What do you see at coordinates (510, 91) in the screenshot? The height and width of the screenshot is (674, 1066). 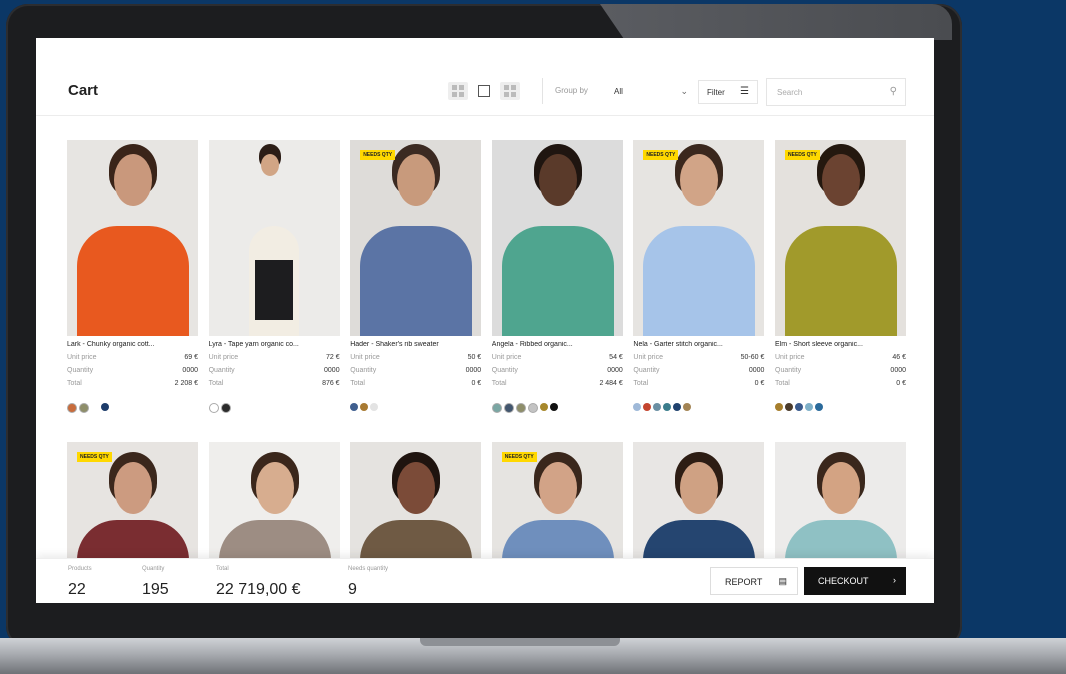 I see `large-grid-view-button` at bounding box center [510, 91].